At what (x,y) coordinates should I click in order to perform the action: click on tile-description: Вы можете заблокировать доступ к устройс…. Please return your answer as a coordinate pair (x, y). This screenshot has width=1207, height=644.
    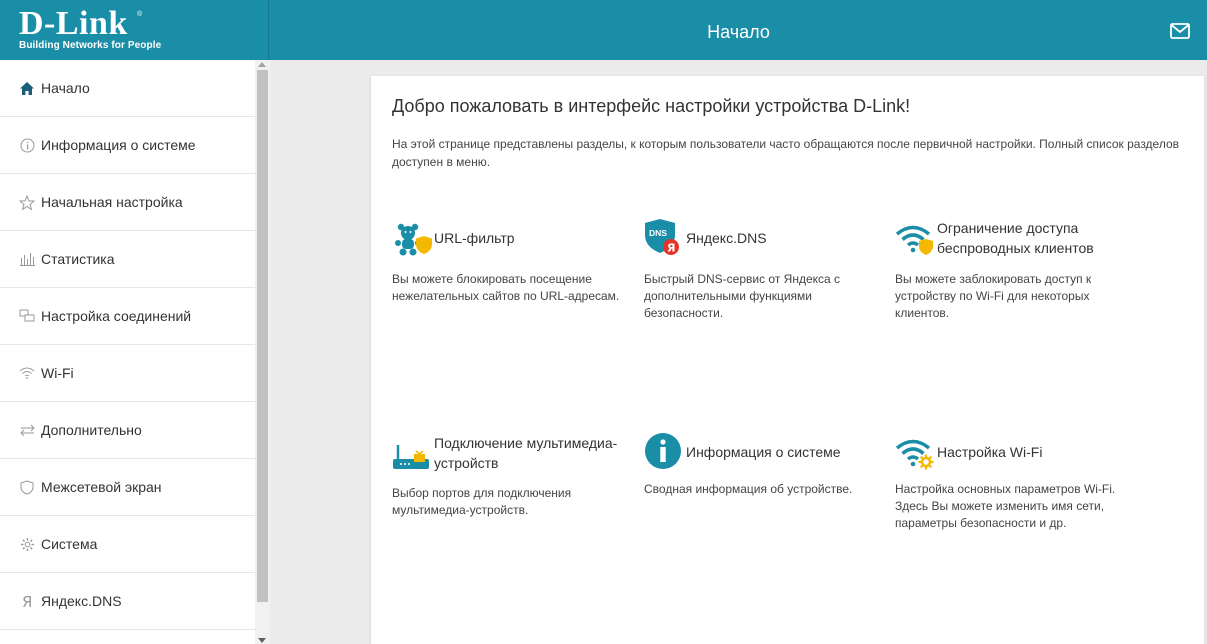
    Looking at the image, I should click on (993, 296).